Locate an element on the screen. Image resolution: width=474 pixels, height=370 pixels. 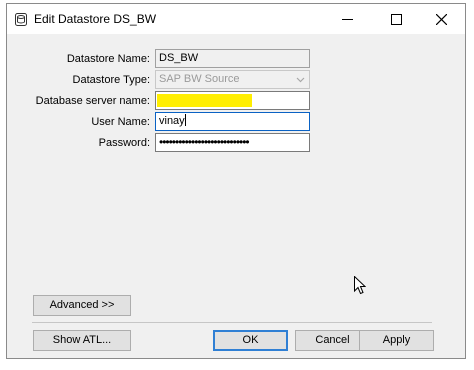
datastore-name-field: DS_BW is located at coordinates (232, 58).